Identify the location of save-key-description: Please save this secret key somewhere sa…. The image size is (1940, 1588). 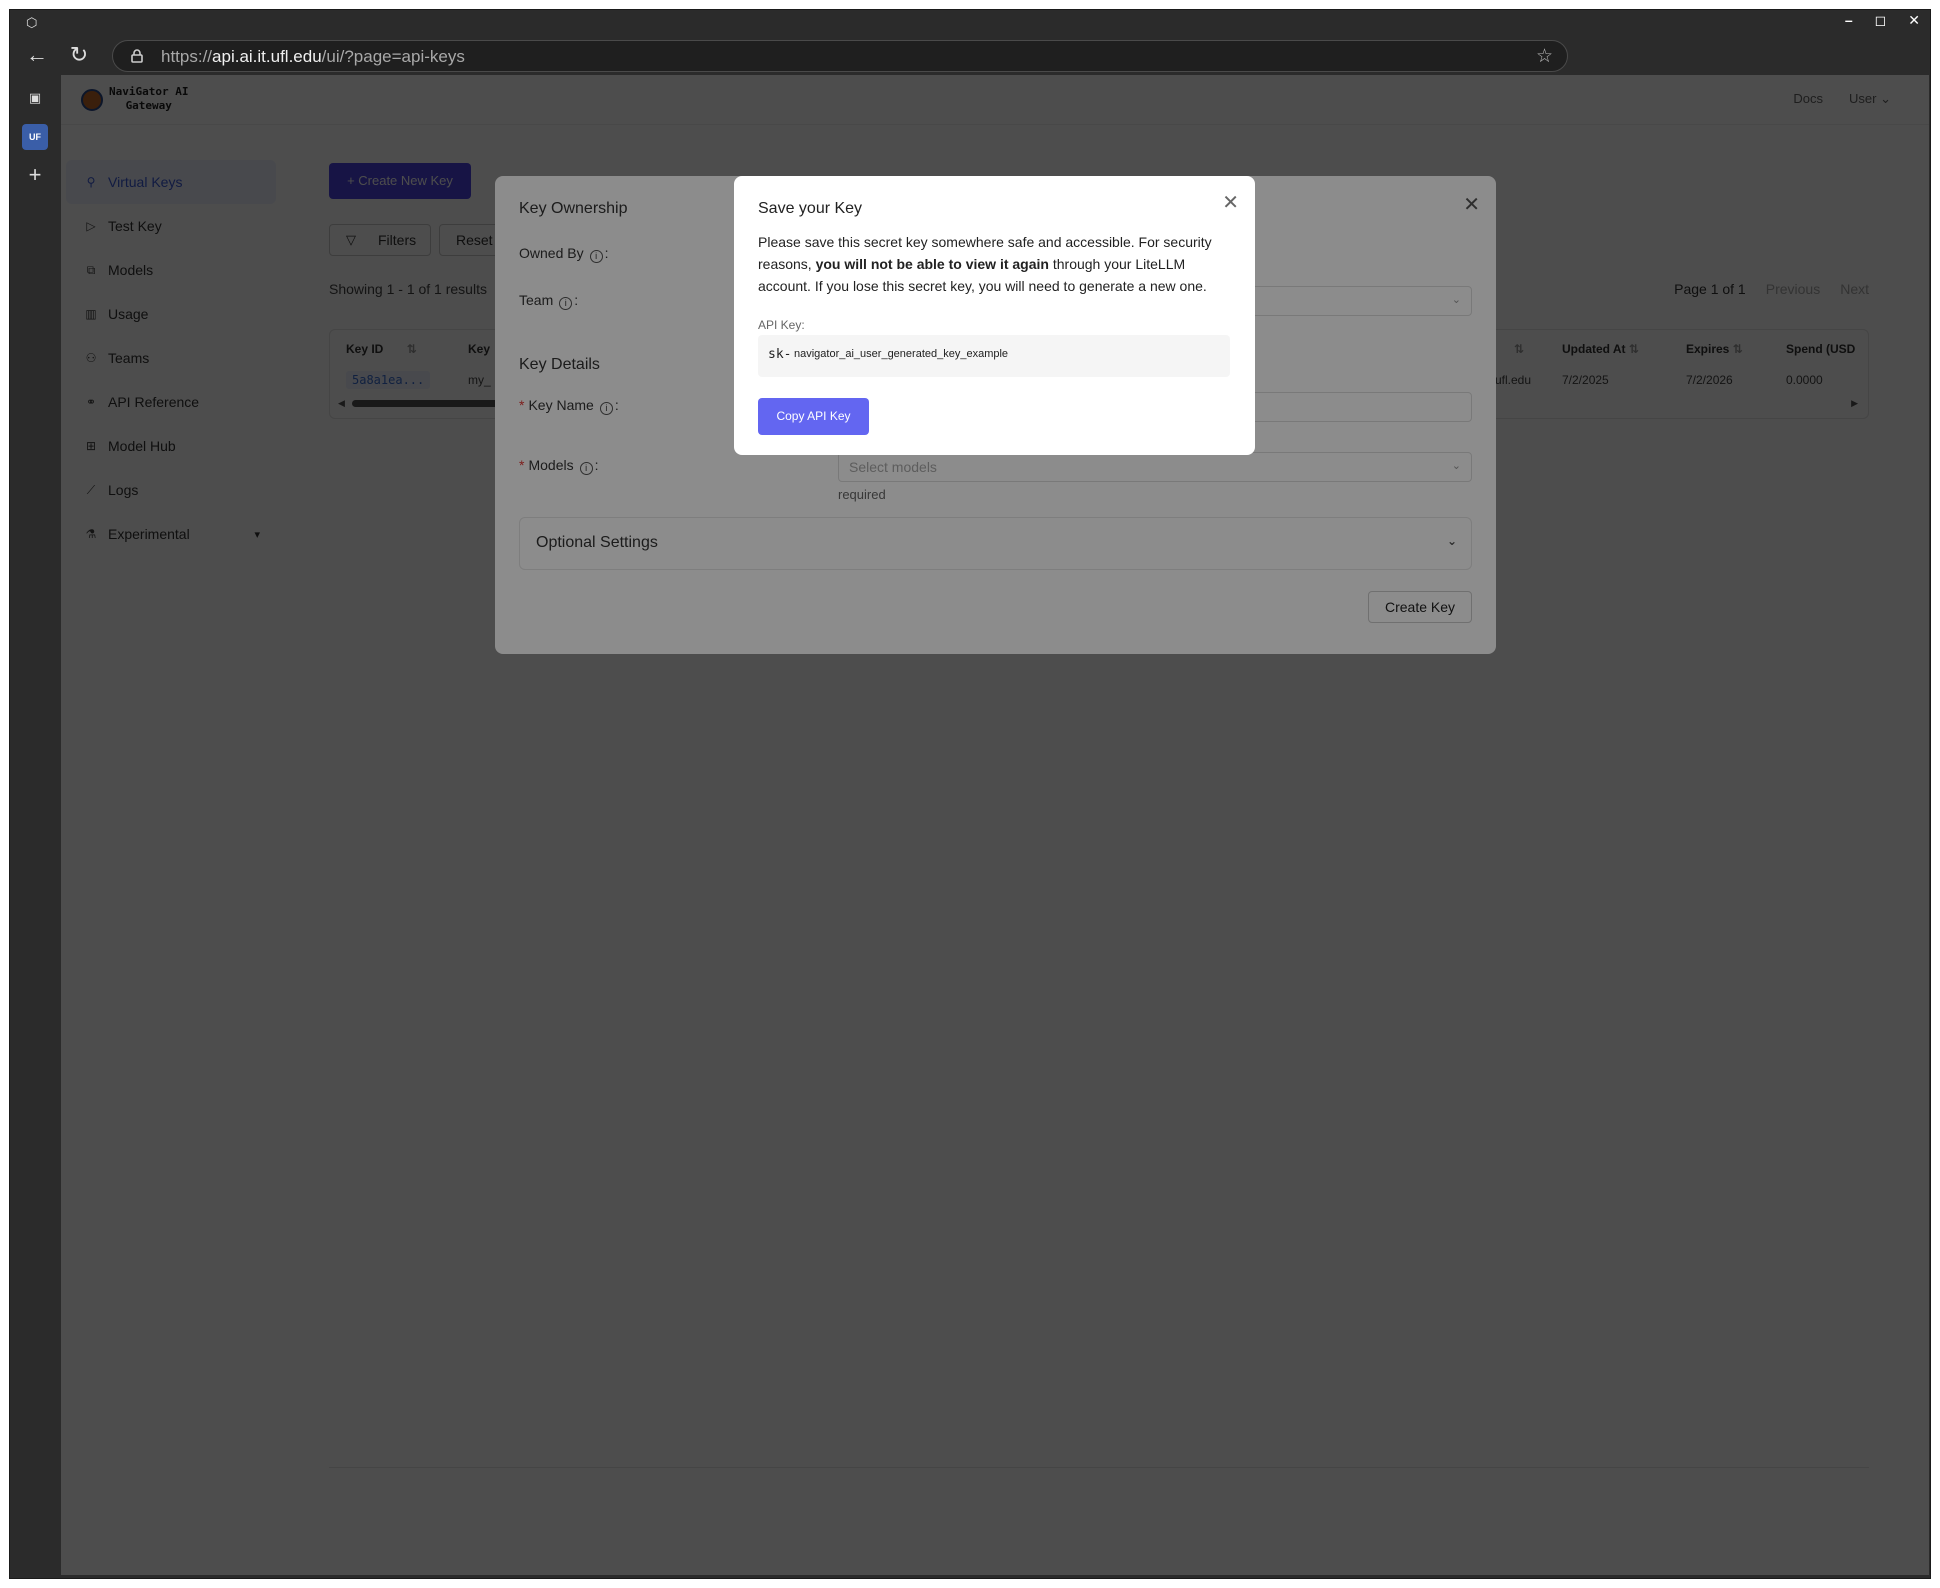
(993, 264).